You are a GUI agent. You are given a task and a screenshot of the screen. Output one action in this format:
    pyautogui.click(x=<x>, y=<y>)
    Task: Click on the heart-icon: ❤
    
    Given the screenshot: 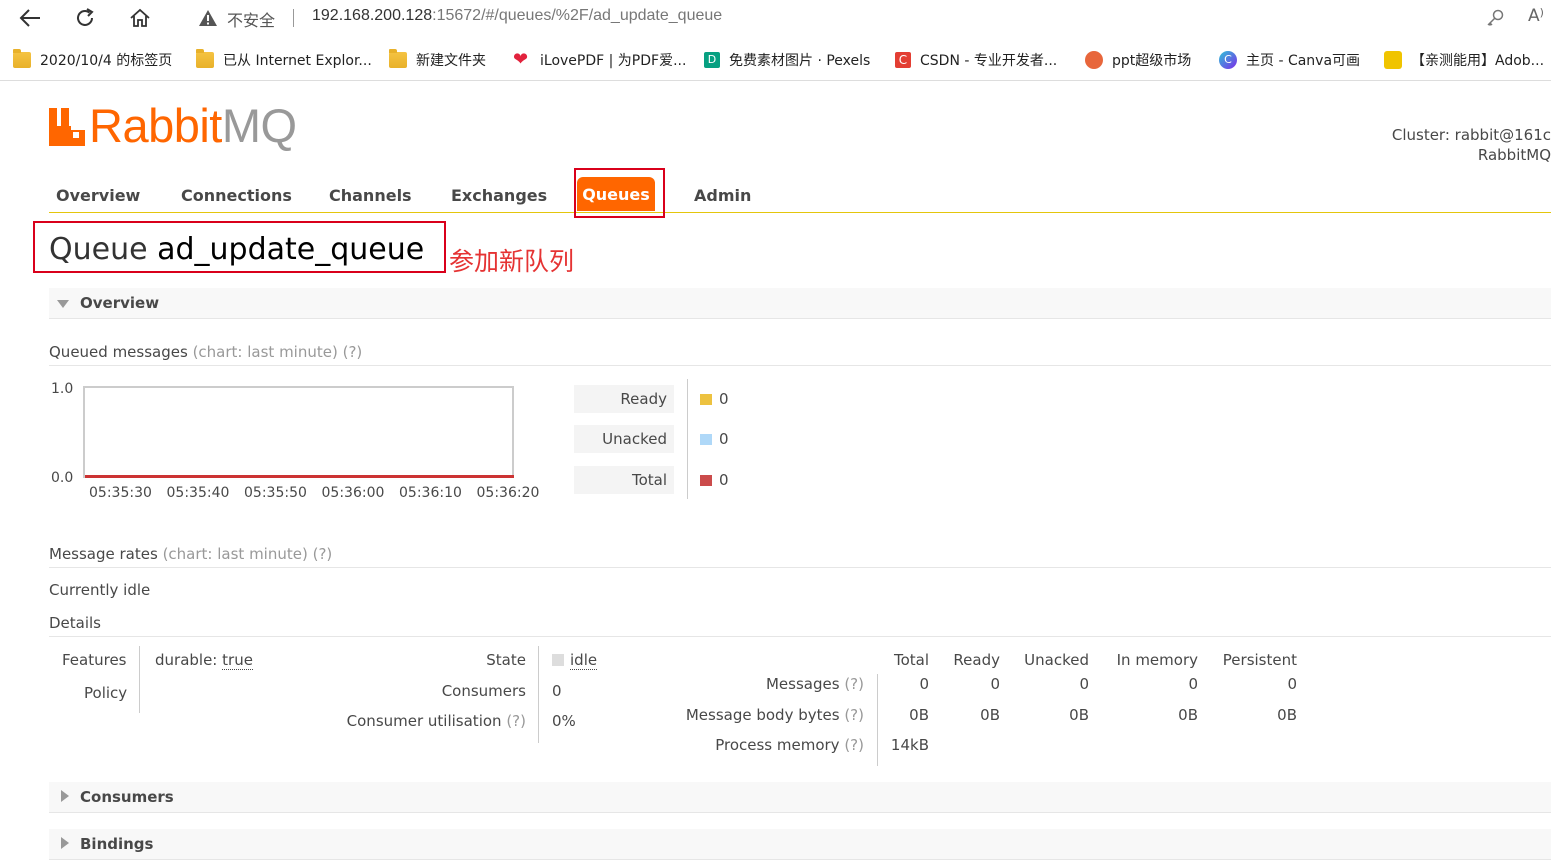 What is the action you would take?
    pyautogui.click(x=521, y=59)
    